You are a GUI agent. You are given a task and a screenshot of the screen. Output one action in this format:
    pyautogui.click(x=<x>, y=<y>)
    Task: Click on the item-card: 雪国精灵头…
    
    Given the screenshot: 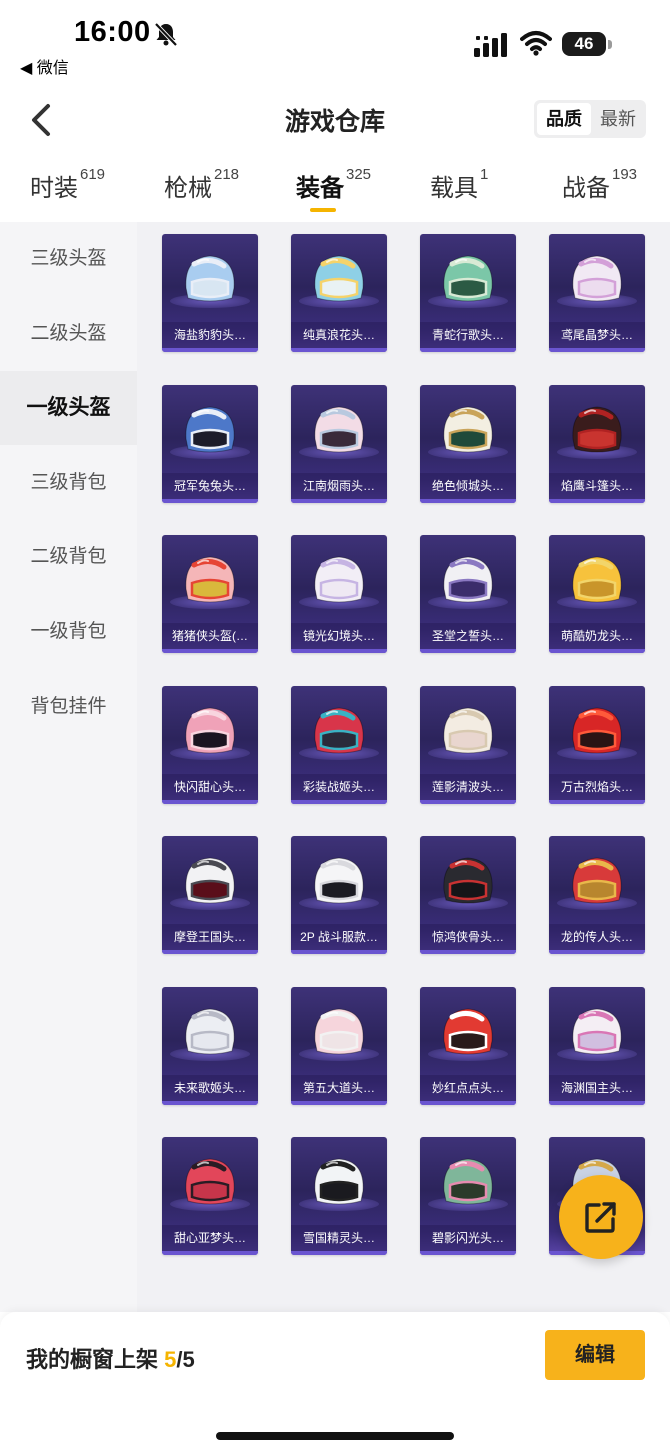 What is the action you would take?
    pyautogui.click(x=339, y=1196)
    